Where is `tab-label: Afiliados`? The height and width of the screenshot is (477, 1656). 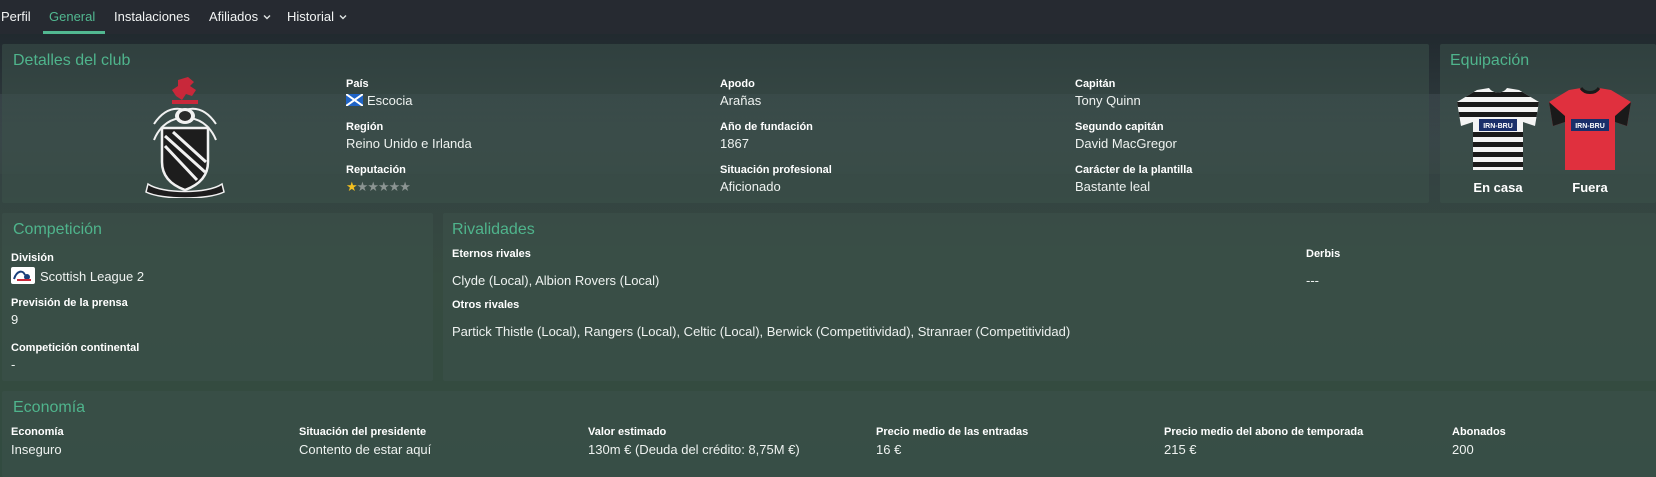 tab-label: Afiliados is located at coordinates (234, 16).